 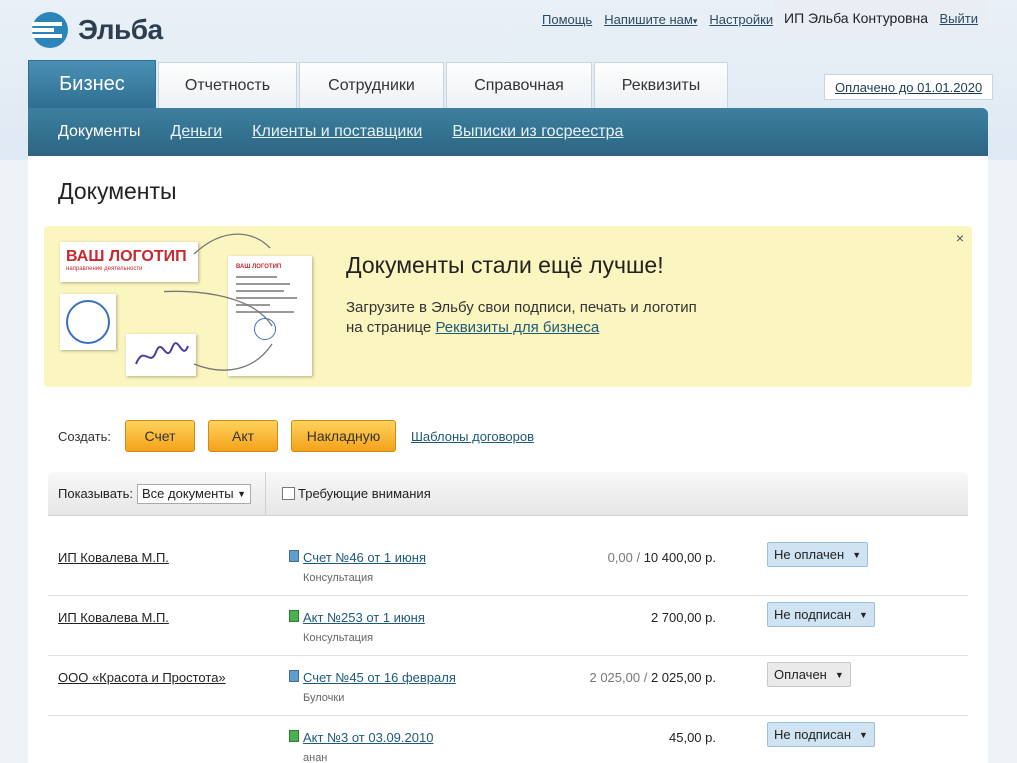 I want to click on stamp-sample-card, so click(x=88, y=322).